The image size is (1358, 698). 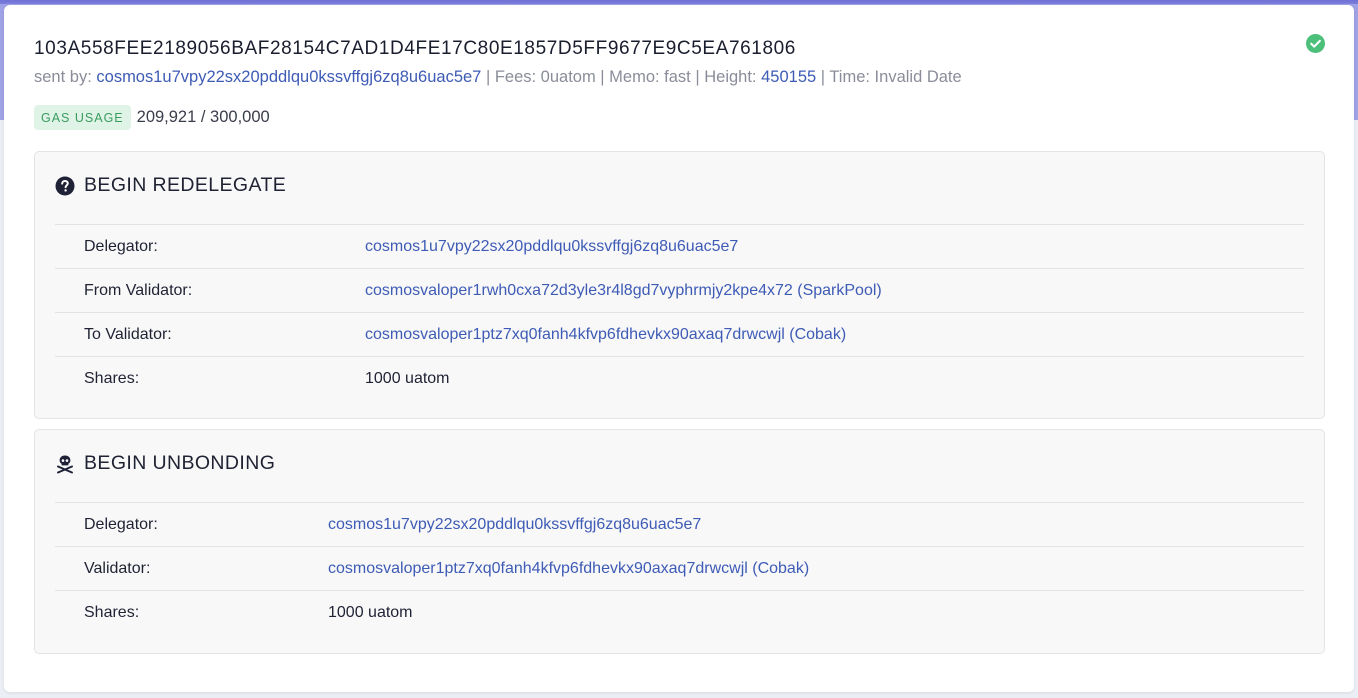 What do you see at coordinates (128, 334) in the screenshot?
I see `detail-label: To Validator:` at bounding box center [128, 334].